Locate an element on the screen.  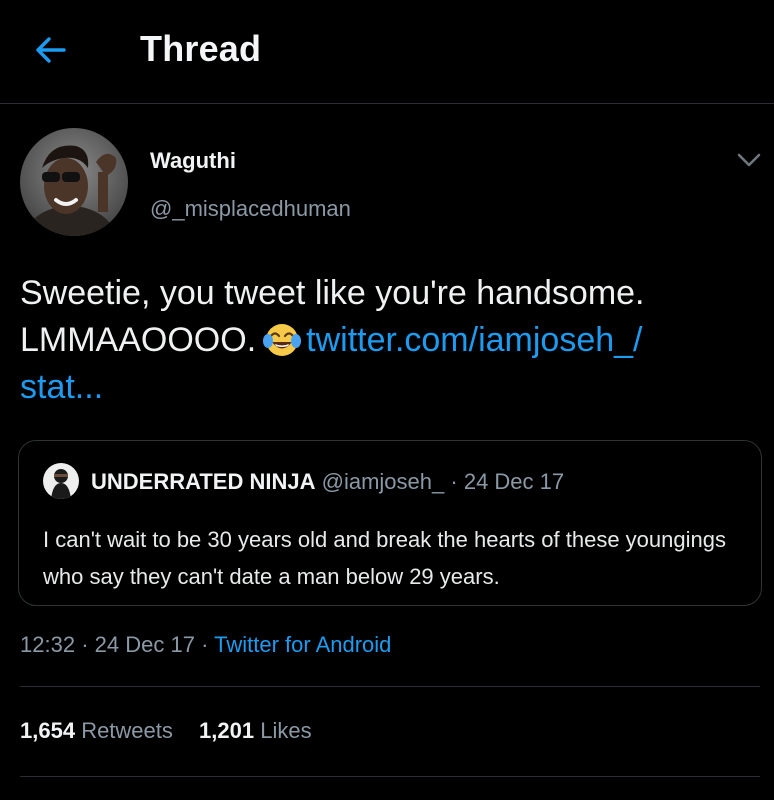
face-with-tears-of-joy-icon is located at coordinates (282, 339).